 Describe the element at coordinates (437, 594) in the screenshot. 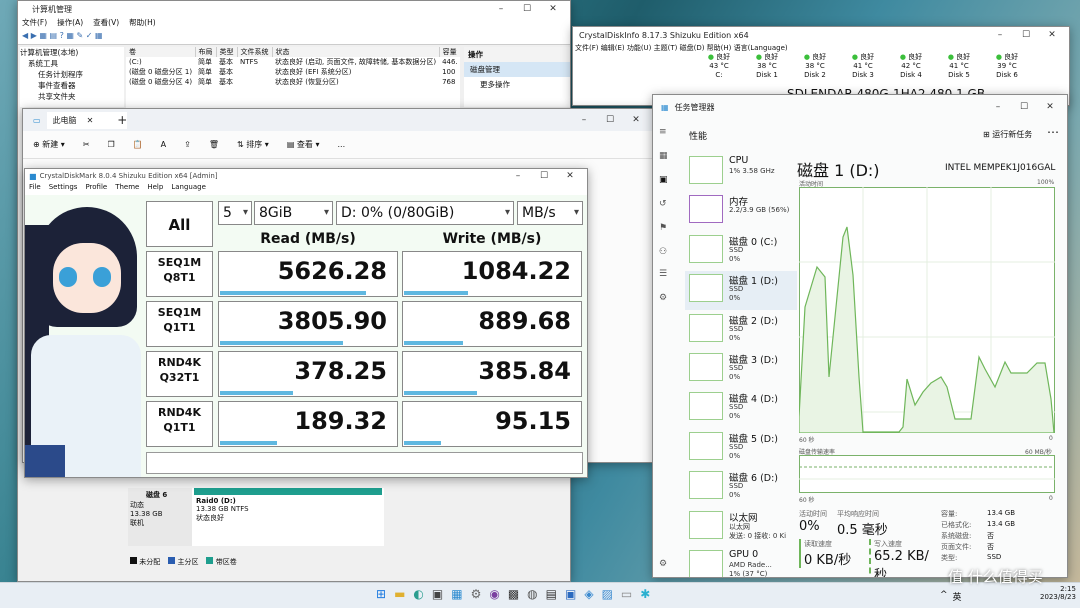

I see `store-icon: ▣` at that location.